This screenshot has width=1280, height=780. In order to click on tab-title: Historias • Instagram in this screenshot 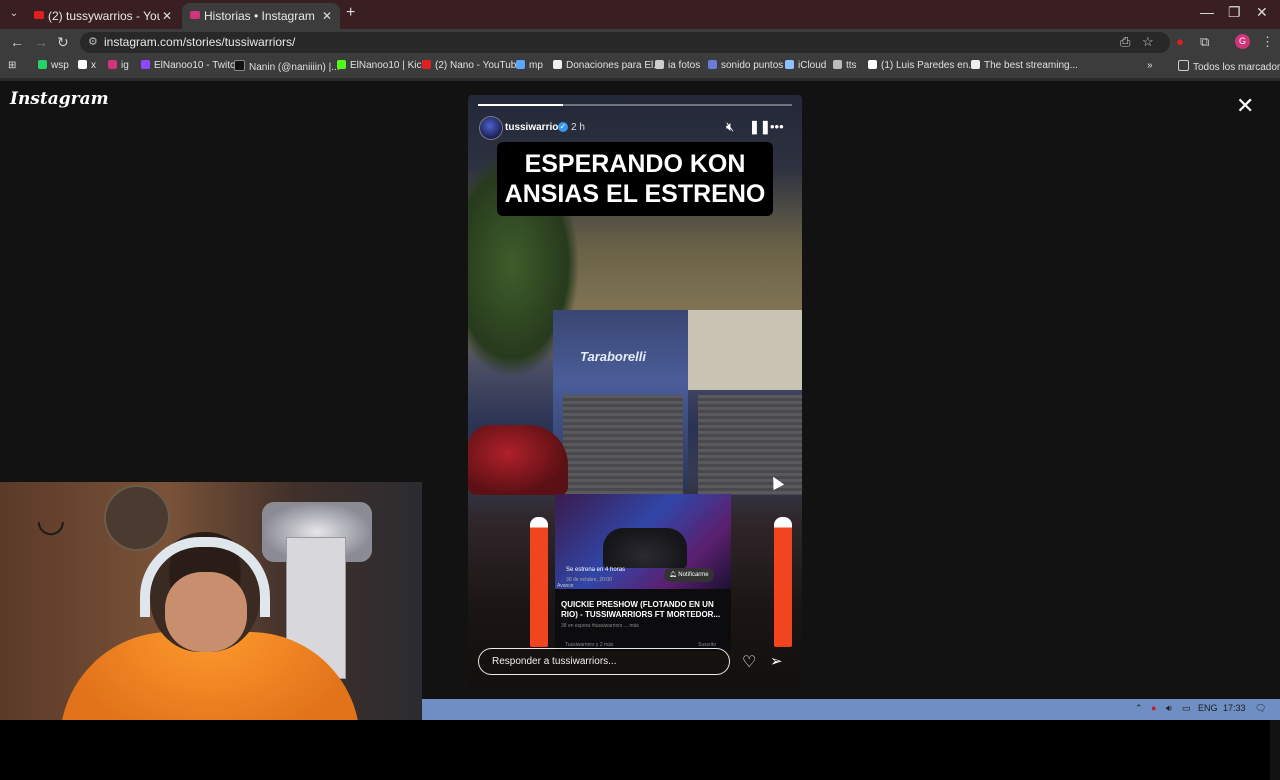, I will do `click(259, 16)`.